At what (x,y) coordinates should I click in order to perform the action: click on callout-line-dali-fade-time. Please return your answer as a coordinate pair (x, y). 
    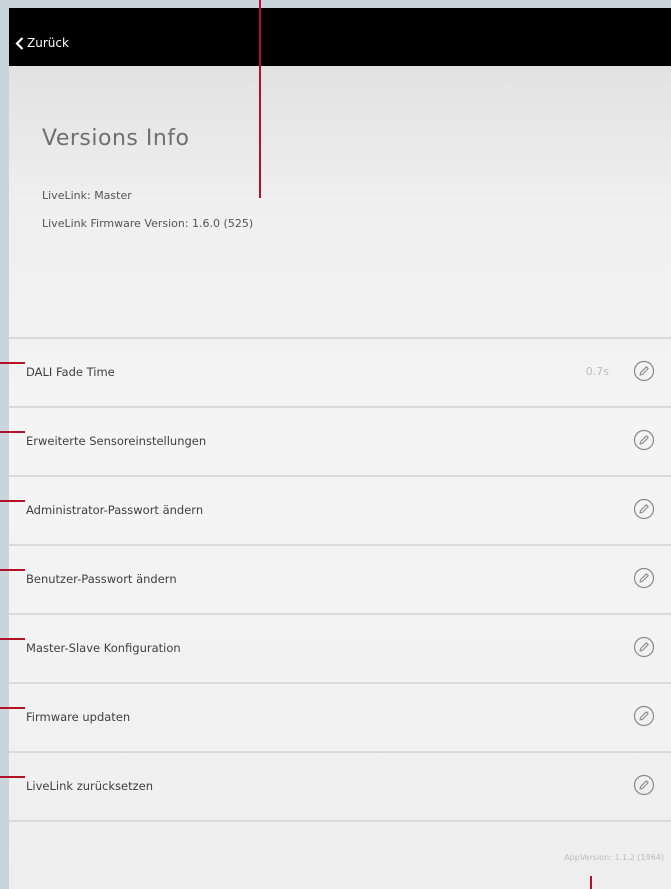
    Looking at the image, I should click on (12, 363).